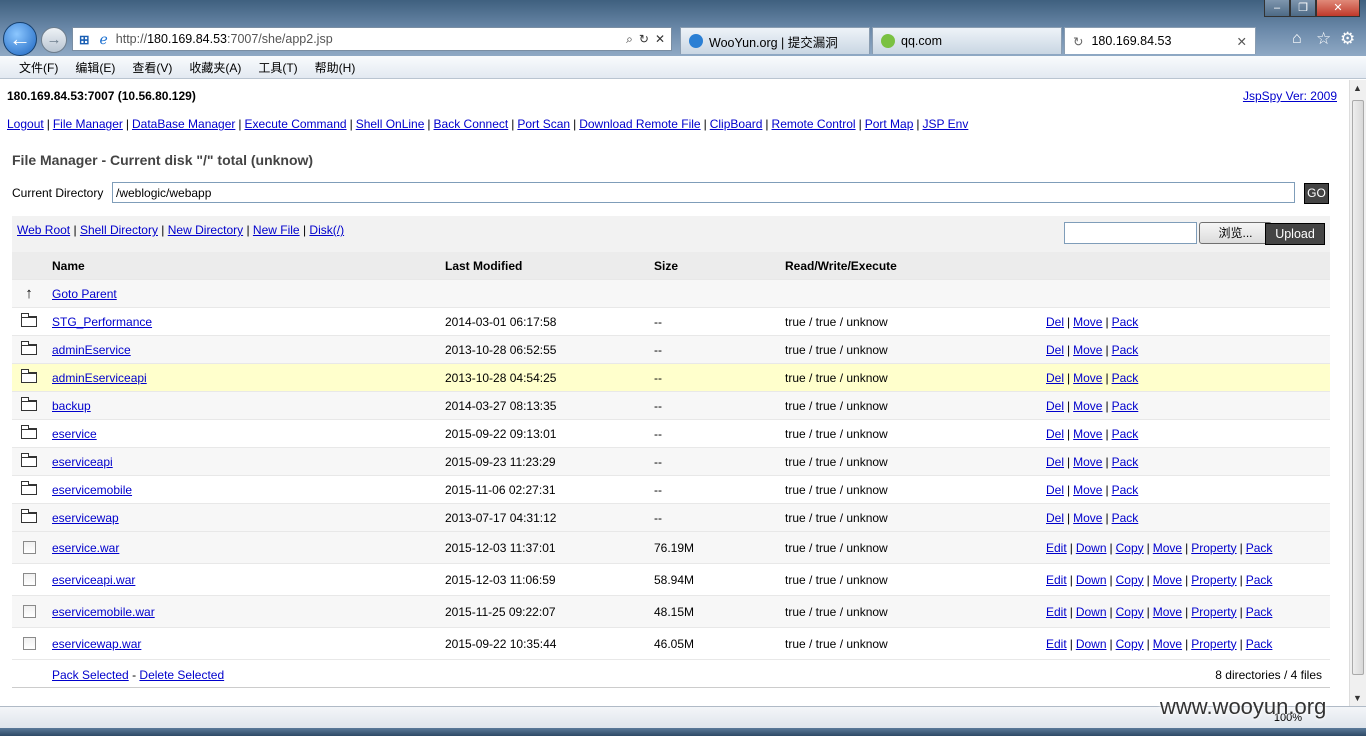 The width and height of the screenshot is (1366, 736). Describe the element at coordinates (82, 462) in the screenshot. I see `directory-link: eserviceapi` at that location.